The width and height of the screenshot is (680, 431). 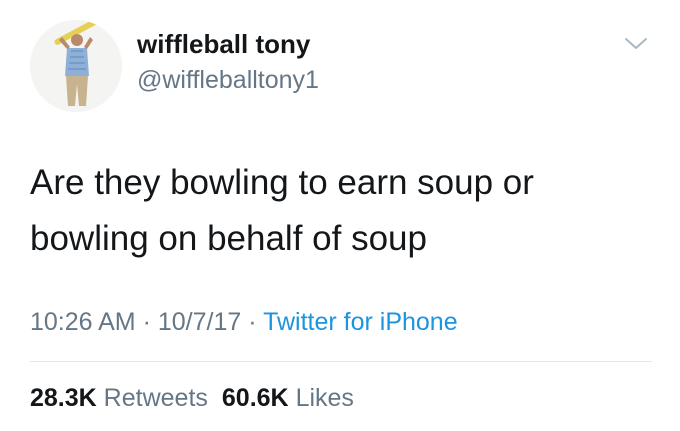 What do you see at coordinates (228, 238) in the screenshot?
I see `tweet-text-line: bowling on behalf of soup` at bounding box center [228, 238].